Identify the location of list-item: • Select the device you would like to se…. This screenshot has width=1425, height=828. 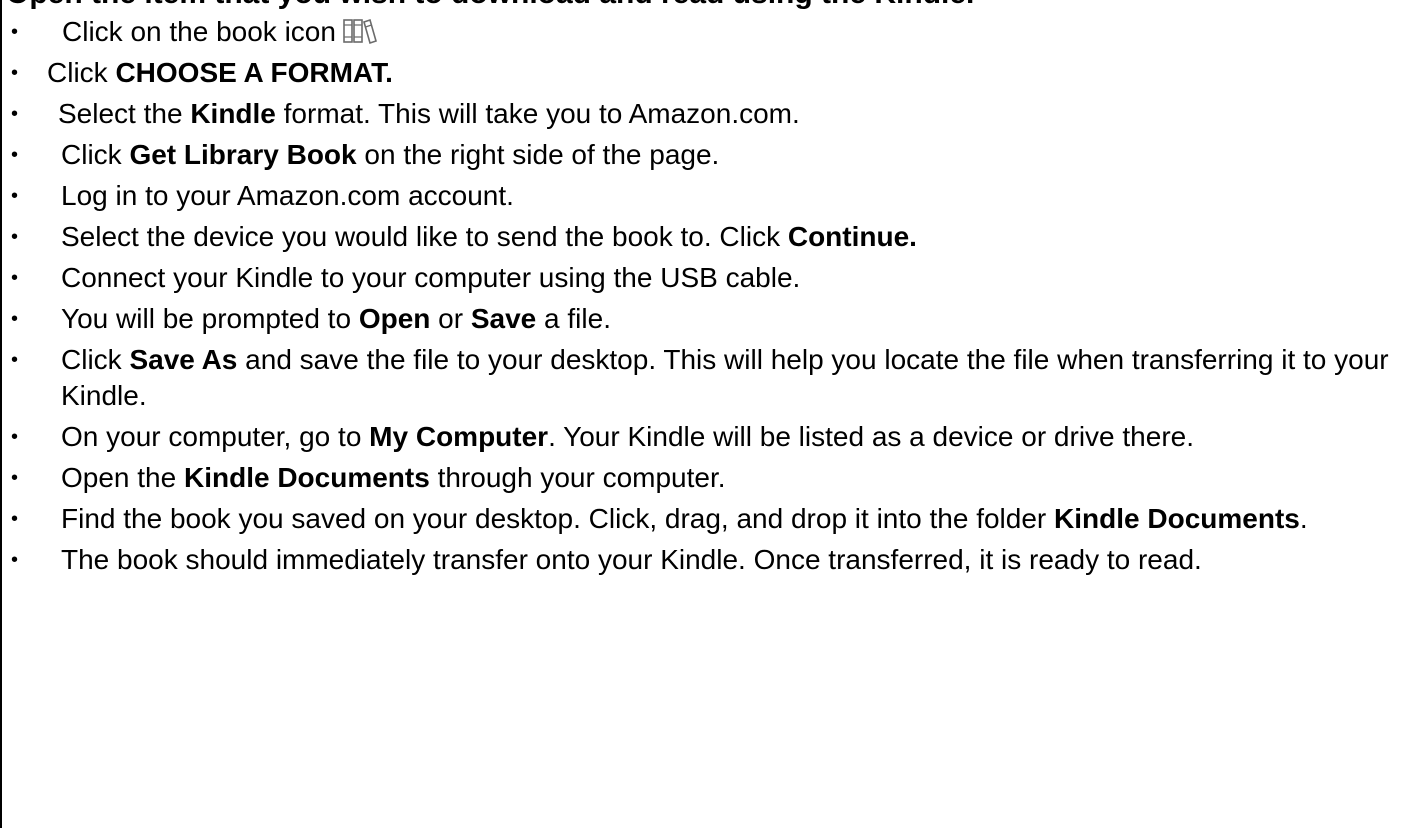
(711, 237).